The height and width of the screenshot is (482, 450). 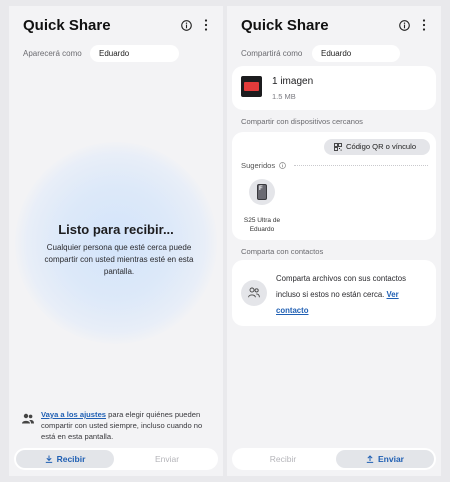 I want to click on image-thumbnail, so click(x=251, y=86).